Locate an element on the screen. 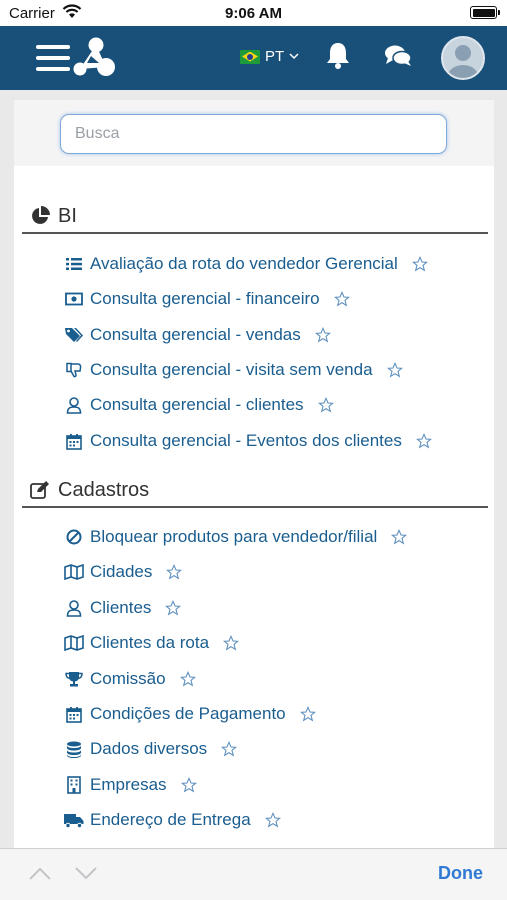  database-icon is located at coordinates (74, 749).